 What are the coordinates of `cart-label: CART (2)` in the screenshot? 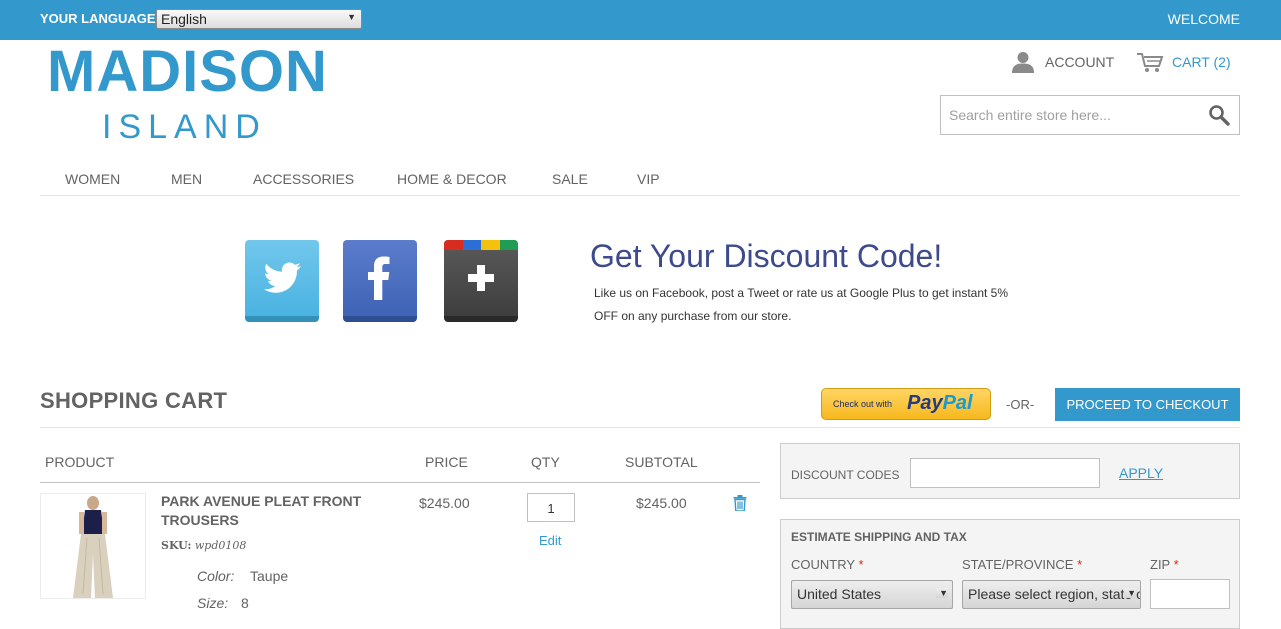 It's located at (1201, 62).